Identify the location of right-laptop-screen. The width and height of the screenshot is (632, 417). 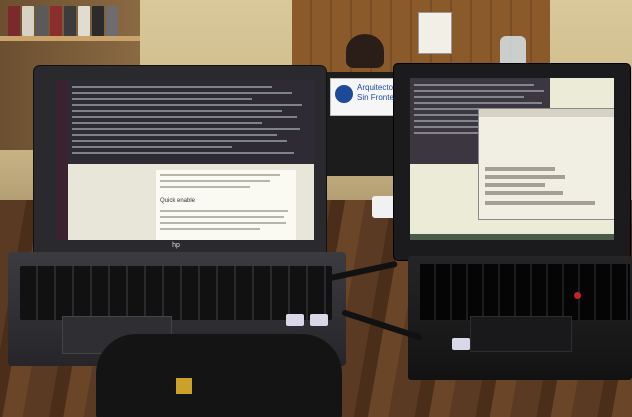
(512, 159).